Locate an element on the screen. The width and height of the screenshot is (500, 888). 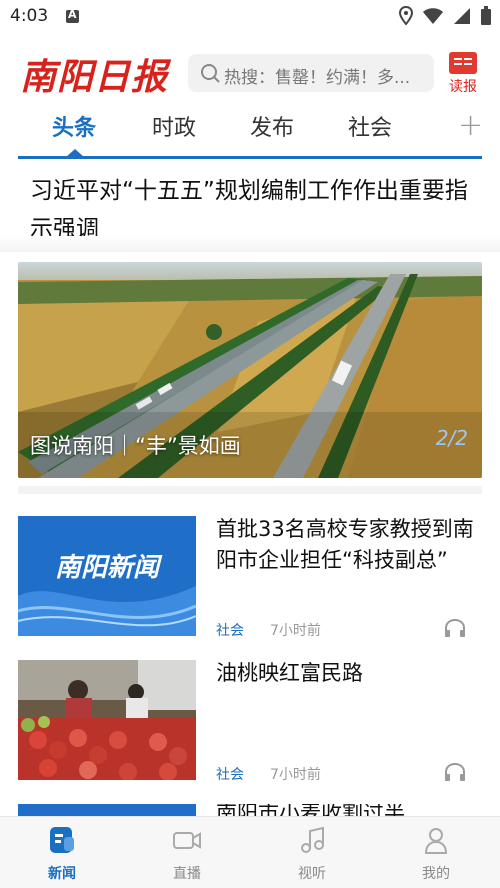
news-item: 南阳市小麦收割过半 is located at coordinates (250, 810).